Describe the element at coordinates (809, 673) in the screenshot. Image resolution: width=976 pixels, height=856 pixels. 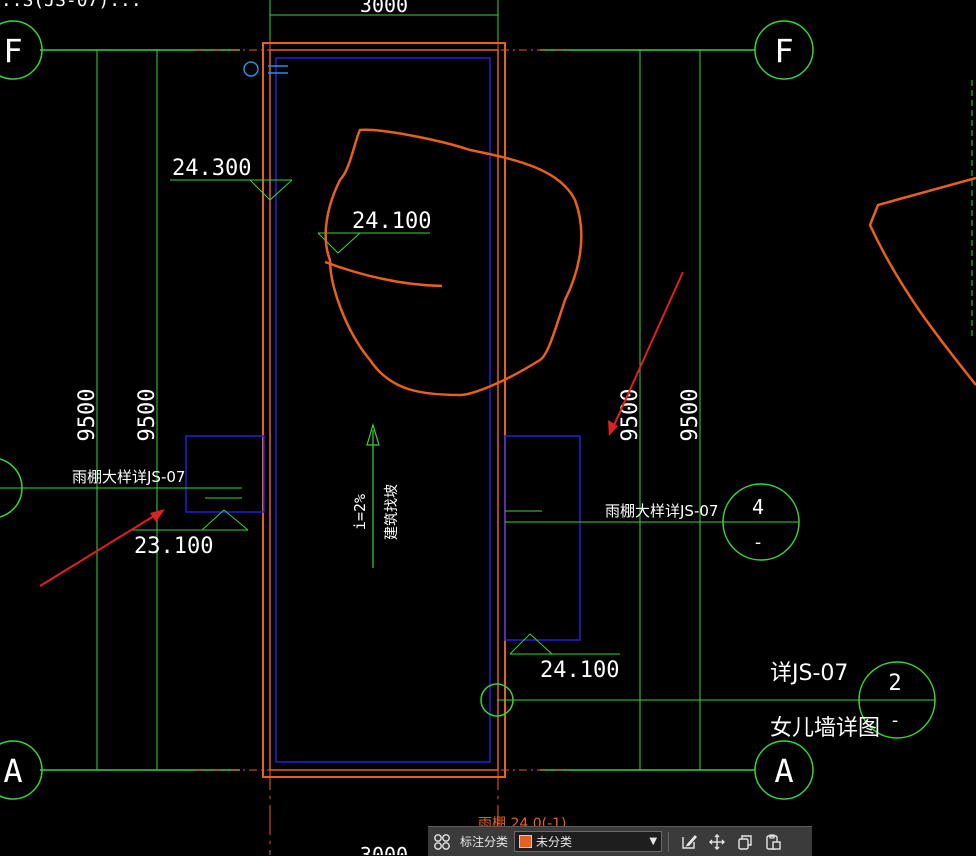
I see `detail-js07-label: 详JS-07` at that location.